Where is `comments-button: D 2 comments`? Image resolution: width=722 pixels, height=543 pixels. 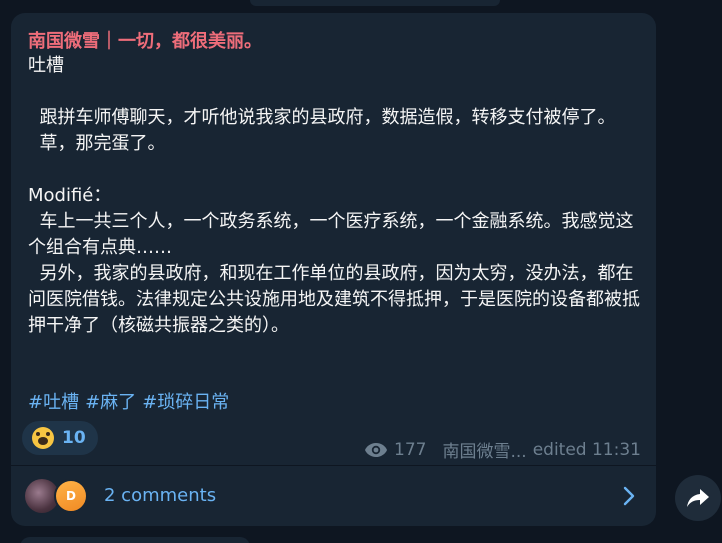 comments-button: D 2 comments is located at coordinates (333, 496).